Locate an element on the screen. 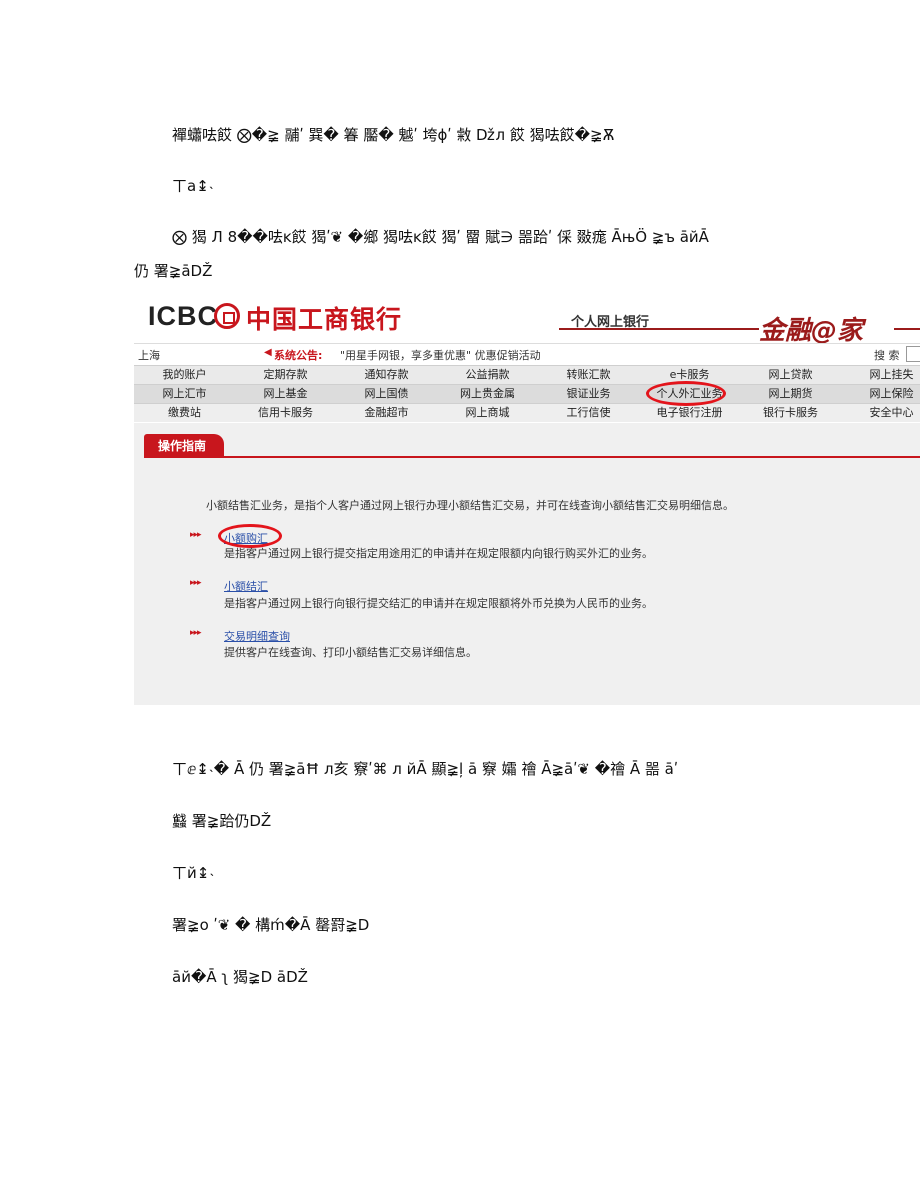  link-transaction-query: 交易明细查询 is located at coordinates (257, 636).